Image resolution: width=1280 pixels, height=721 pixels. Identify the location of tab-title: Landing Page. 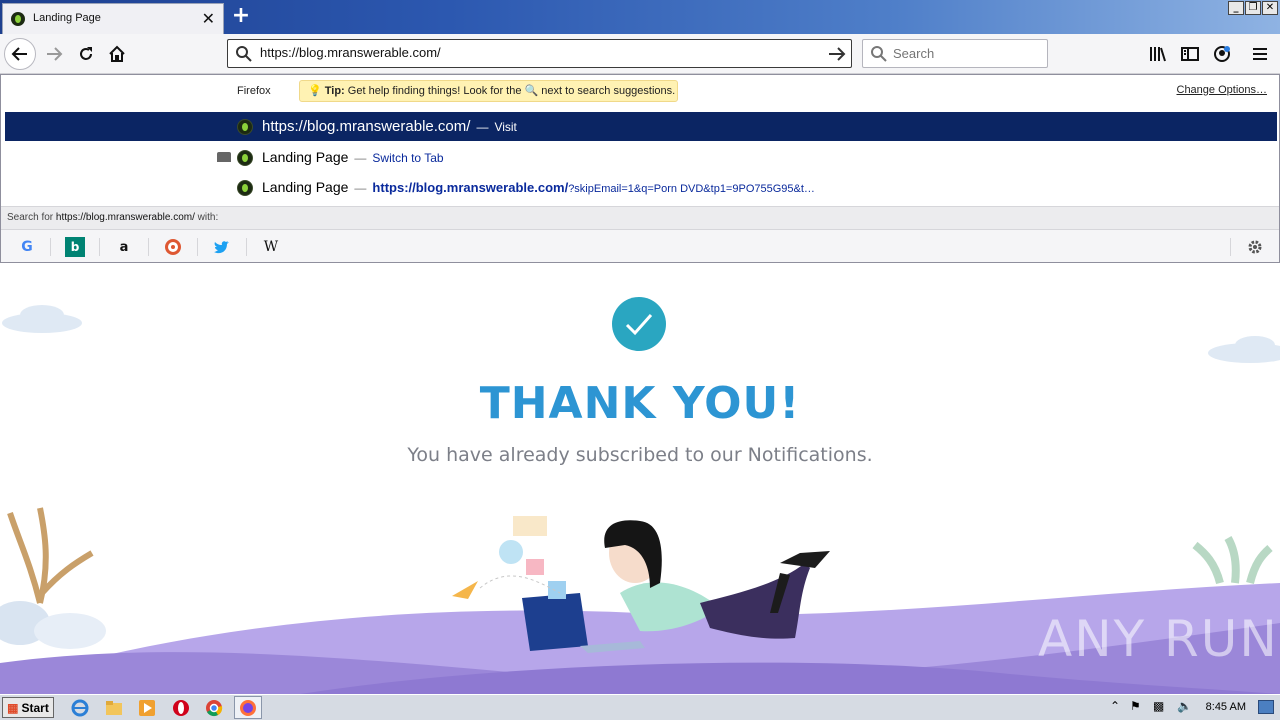
(67, 18).